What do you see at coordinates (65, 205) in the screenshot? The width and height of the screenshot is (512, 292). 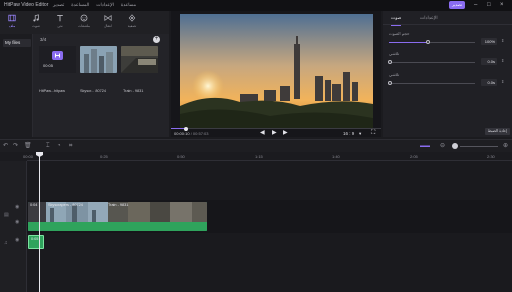 I see `clip-label: Skyscrapers - 80724` at bounding box center [65, 205].